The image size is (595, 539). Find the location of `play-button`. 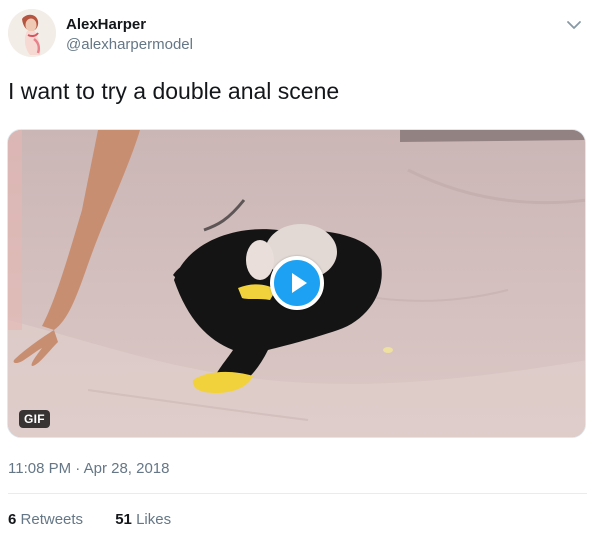

play-button is located at coordinates (297, 283).